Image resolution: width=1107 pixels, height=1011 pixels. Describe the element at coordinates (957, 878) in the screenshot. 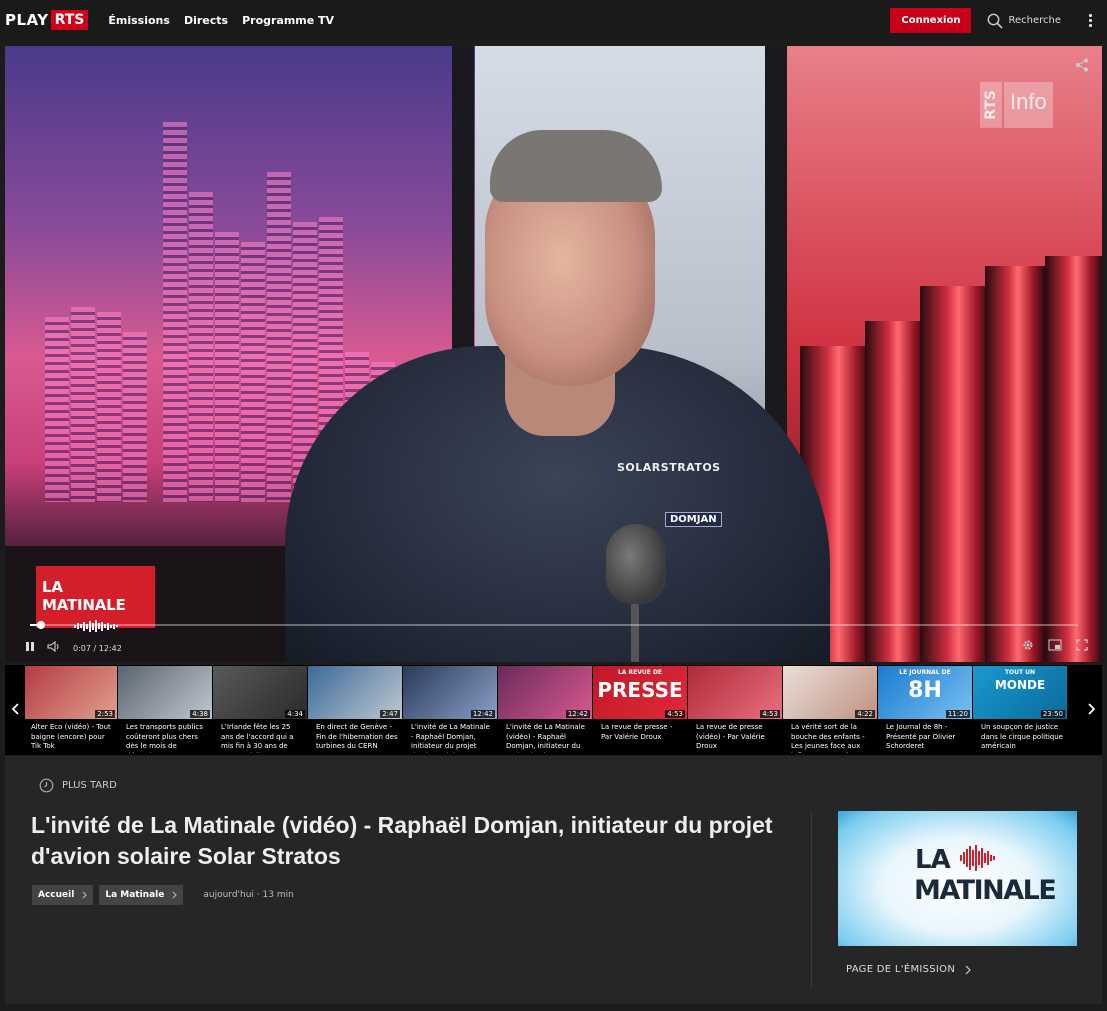

I see `show-artwork: LA MATINALE` at that location.